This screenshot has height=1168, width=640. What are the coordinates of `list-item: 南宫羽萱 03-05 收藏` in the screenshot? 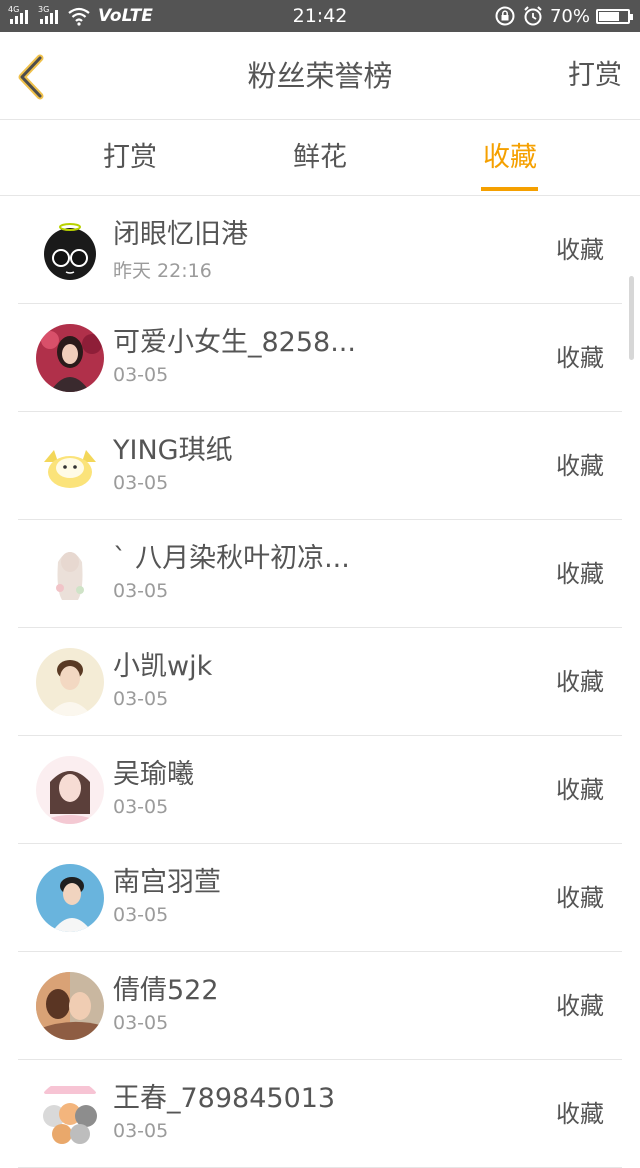 It's located at (320, 898).